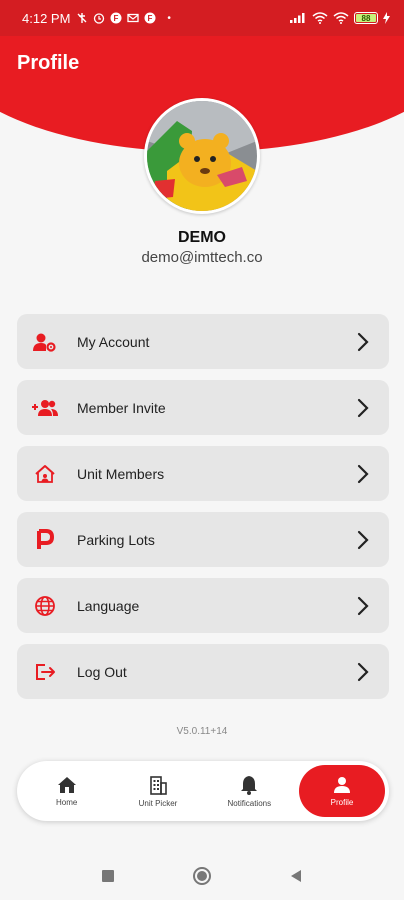  Describe the element at coordinates (121, 473) in the screenshot. I see `menu-item-label: Unit Members` at that location.